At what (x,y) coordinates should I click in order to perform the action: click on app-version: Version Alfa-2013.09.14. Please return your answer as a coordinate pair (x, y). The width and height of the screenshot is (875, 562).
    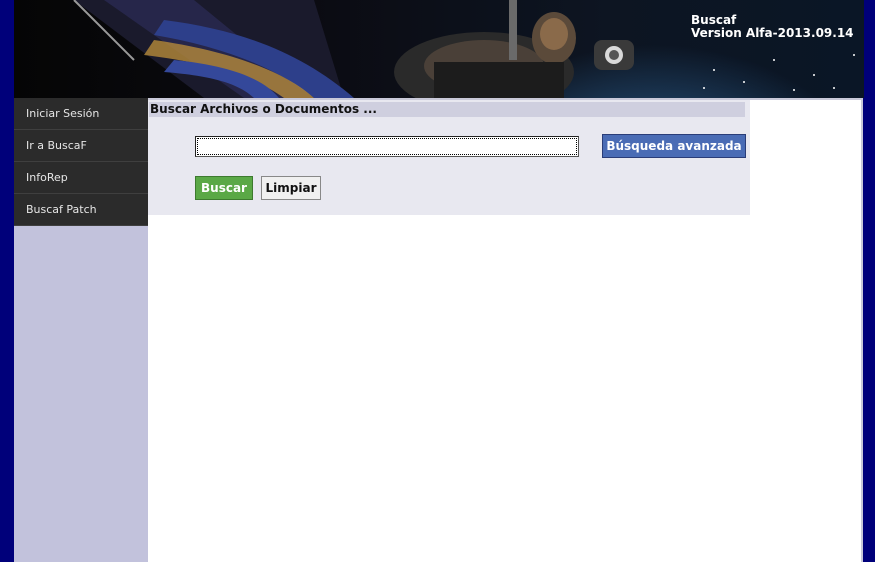
    Looking at the image, I should click on (772, 33).